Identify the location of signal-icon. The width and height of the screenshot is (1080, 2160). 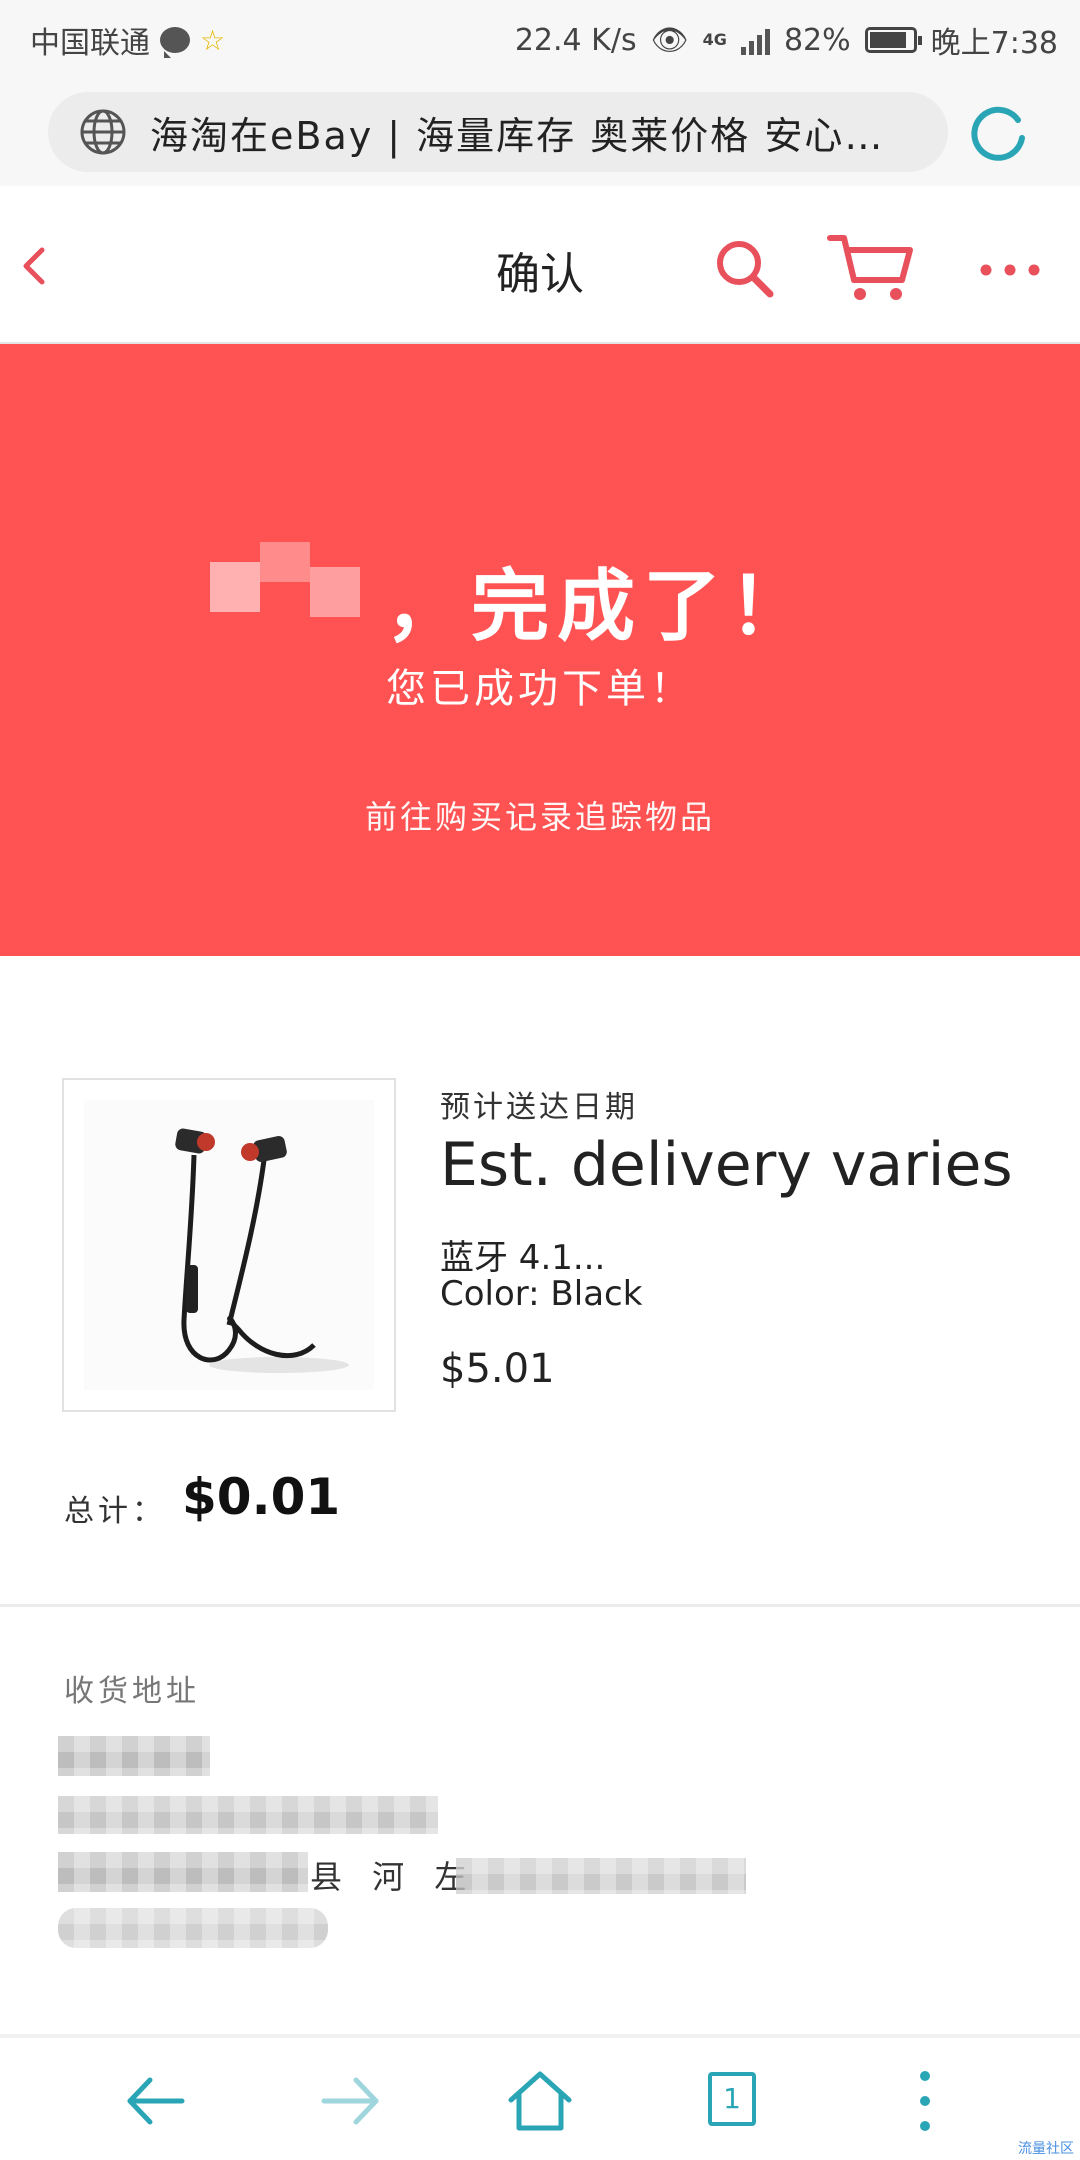
(755, 40).